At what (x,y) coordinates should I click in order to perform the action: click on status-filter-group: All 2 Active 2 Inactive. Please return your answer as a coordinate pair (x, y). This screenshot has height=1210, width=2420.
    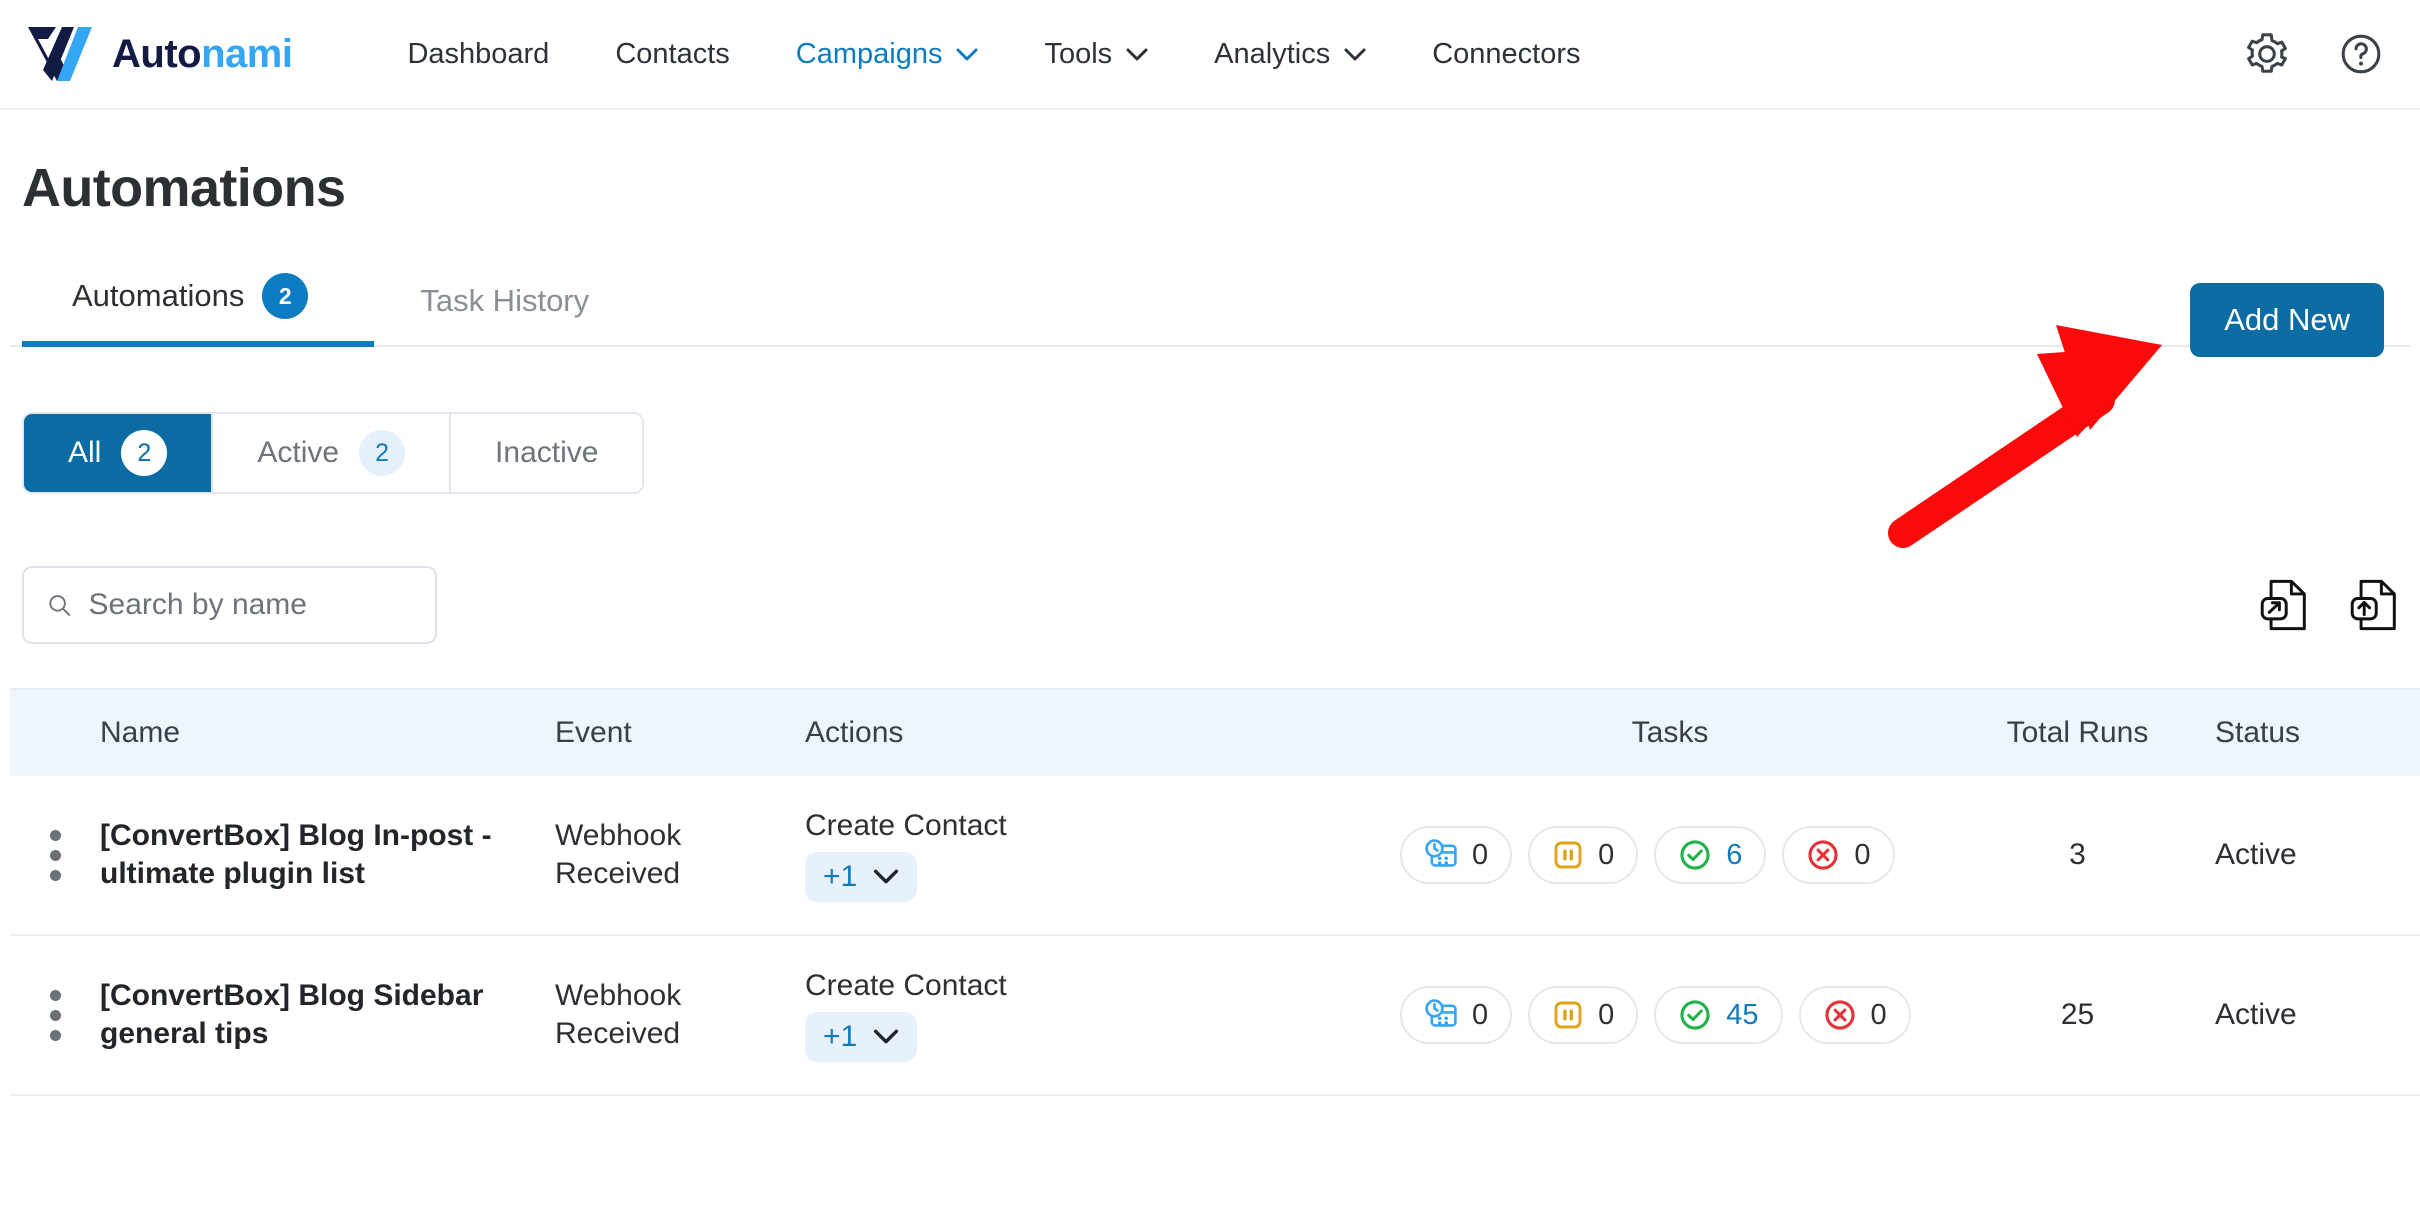
    Looking at the image, I should click on (333, 453).